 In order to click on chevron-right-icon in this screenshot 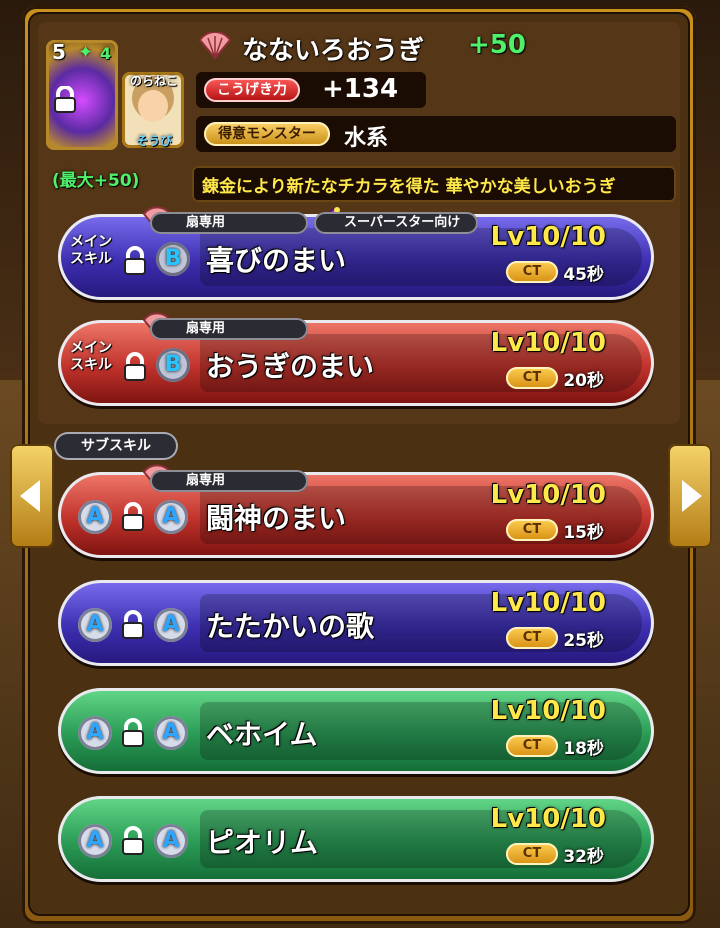, I will do `click(692, 496)`.